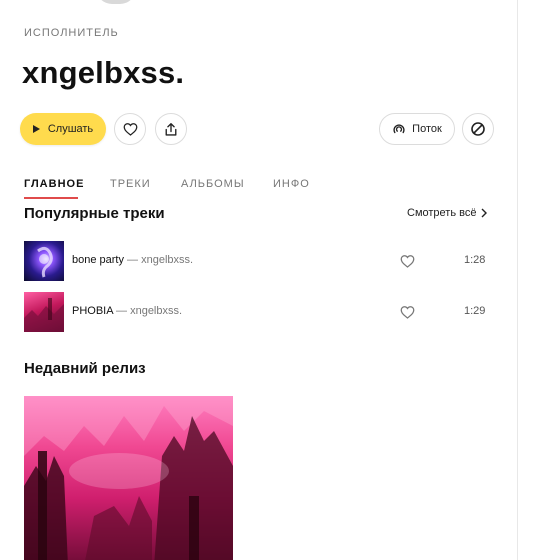 The height and width of the screenshot is (560, 560). I want to click on artist-name: xngelbxss., so click(103, 72).